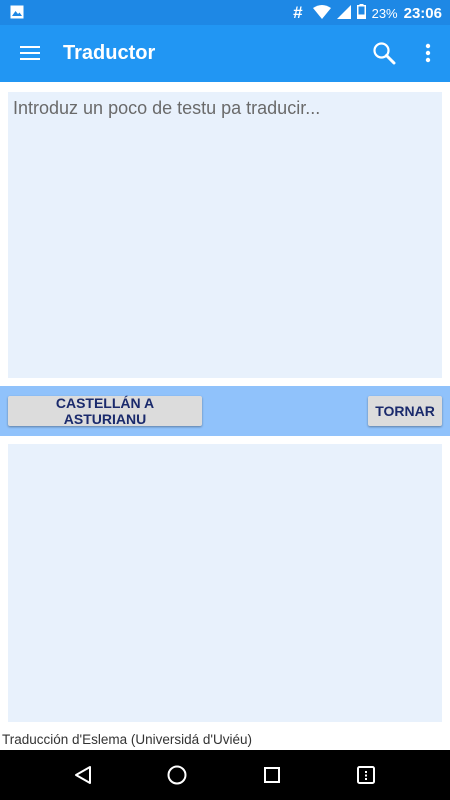 Image resolution: width=450 pixels, height=800 pixels. What do you see at coordinates (361, 13) in the screenshot?
I see `battery-icon` at bounding box center [361, 13].